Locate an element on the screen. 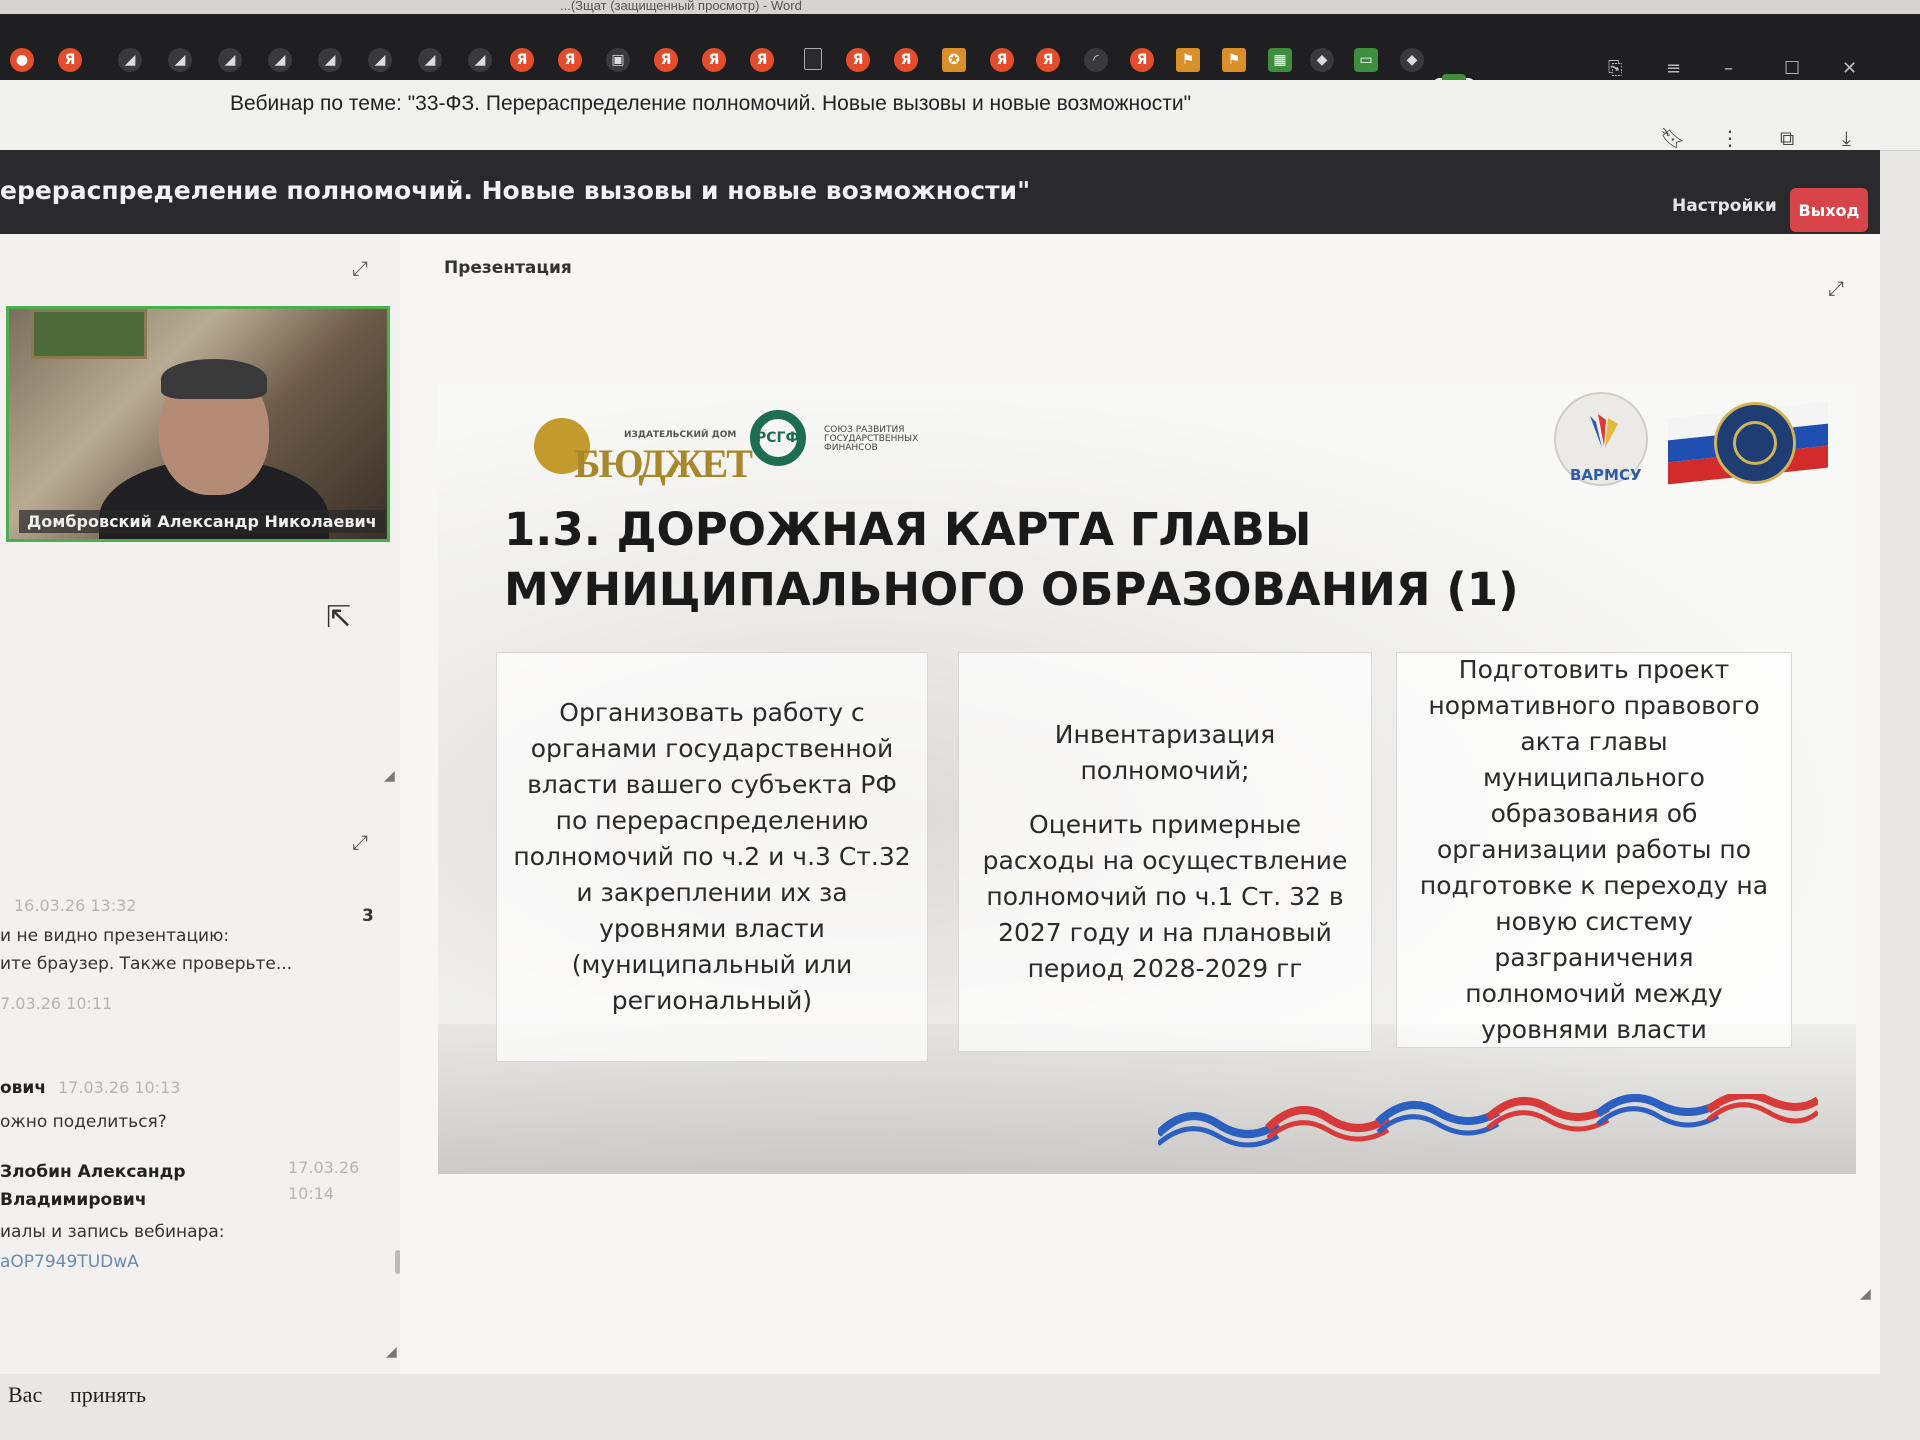 This screenshot has height=1440, width=1920. expand-chat-icon: ⤢ is located at coordinates (360, 842).